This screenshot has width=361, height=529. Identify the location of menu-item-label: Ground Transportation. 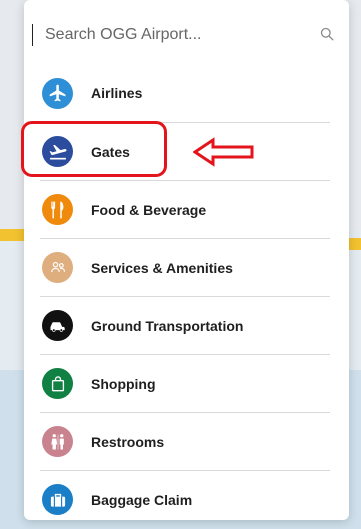
(167, 325).